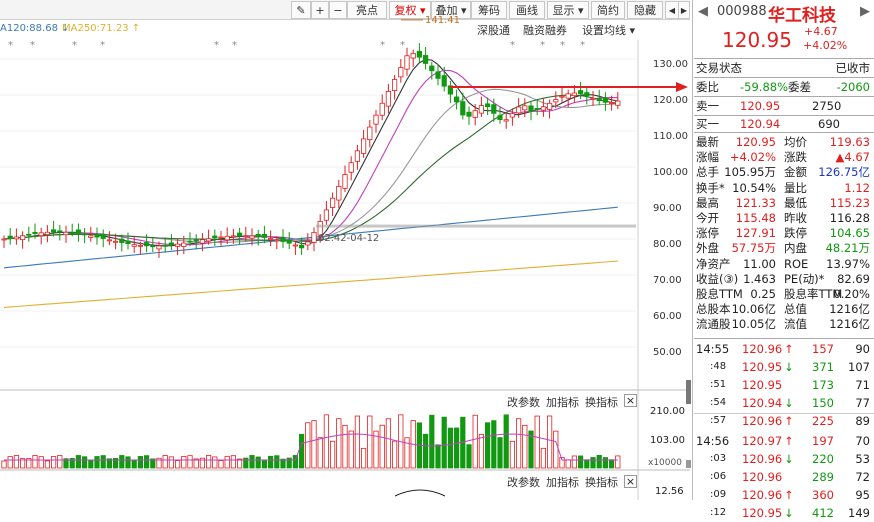 This screenshot has height=522, width=874. Describe the element at coordinates (670, 172) in the screenshot. I see `price-axis-tick: 100.00` at that location.